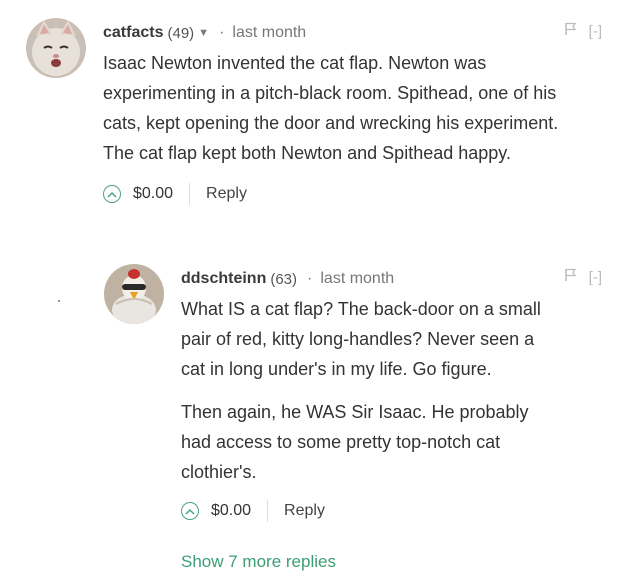 This screenshot has height=584, width=631. I want to click on reputation: (49), so click(181, 33).